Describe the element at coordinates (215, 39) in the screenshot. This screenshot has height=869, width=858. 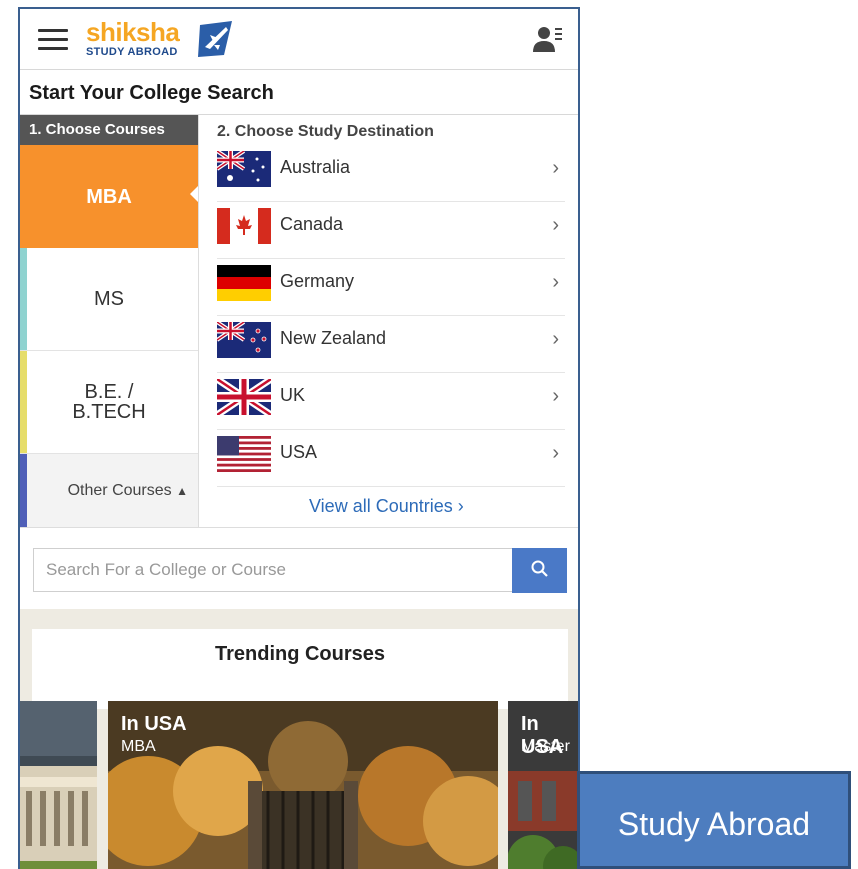
I see `airplane-icon` at that location.